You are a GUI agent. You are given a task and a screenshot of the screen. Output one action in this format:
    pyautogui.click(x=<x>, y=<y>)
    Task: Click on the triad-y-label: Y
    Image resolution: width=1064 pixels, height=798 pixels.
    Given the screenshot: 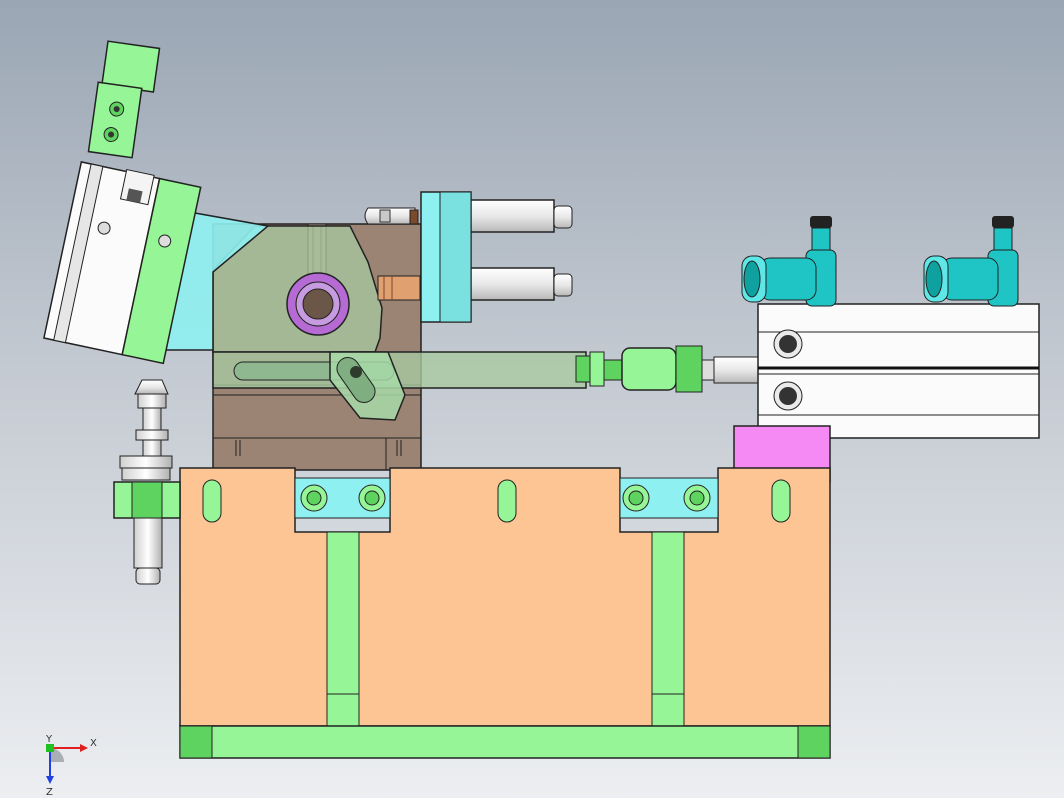 What is the action you would take?
    pyautogui.click(x=49, y=739)
    